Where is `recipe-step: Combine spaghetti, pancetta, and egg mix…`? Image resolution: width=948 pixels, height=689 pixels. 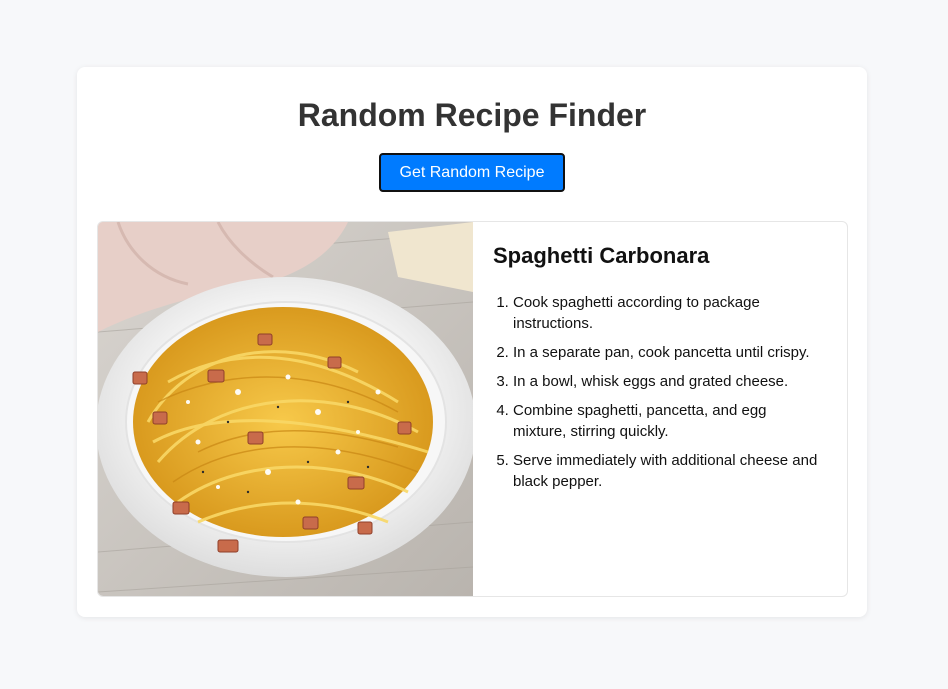
recipe-step: Combine spaghetti, pancetta, and egg mix… is located at coordinates (668, 421).